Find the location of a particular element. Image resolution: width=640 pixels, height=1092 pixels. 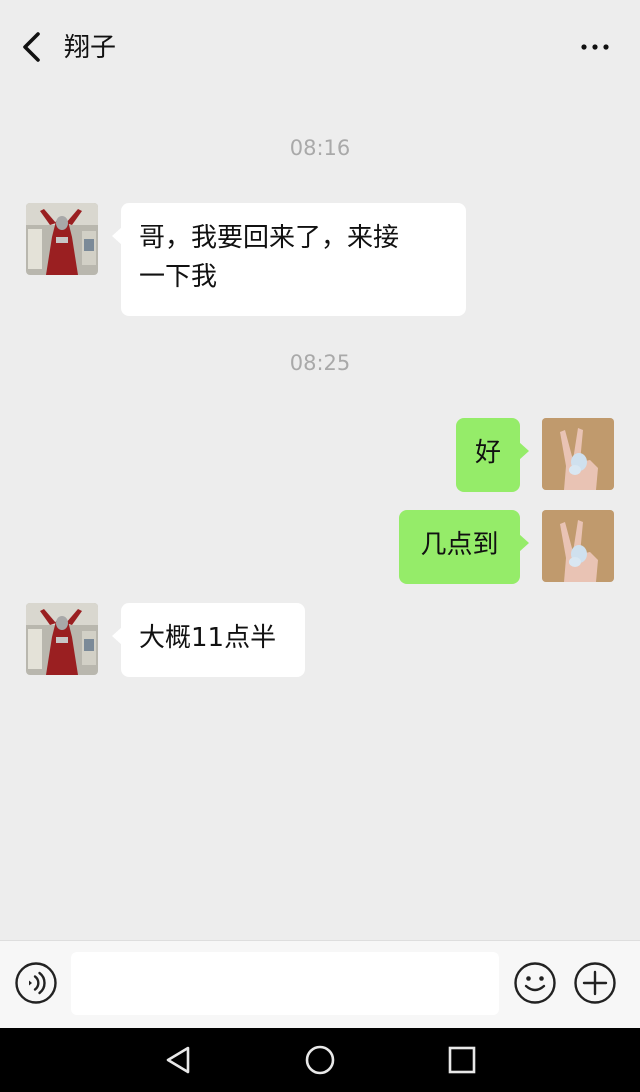

input-bar is located at coordinates (320, 984).